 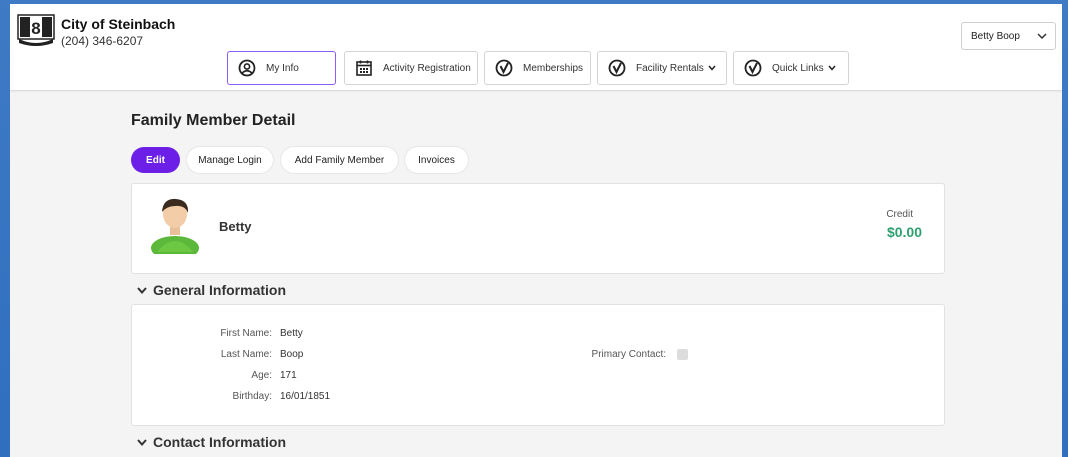 I want to click on user-select-value: Betty Boop, so click(x=995, y=36).